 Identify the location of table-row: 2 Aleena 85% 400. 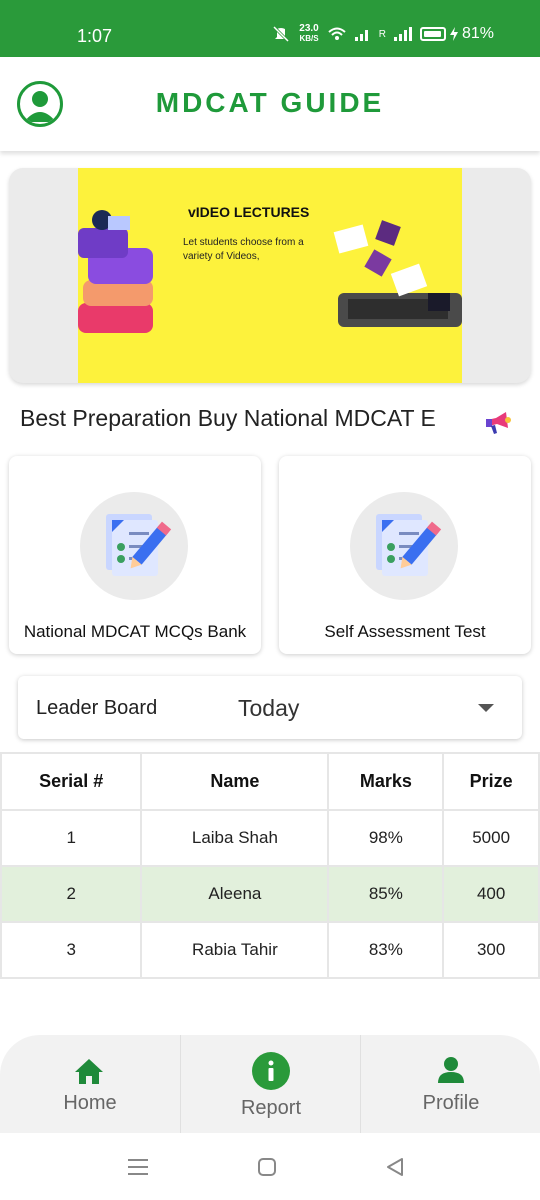
(270, 894).